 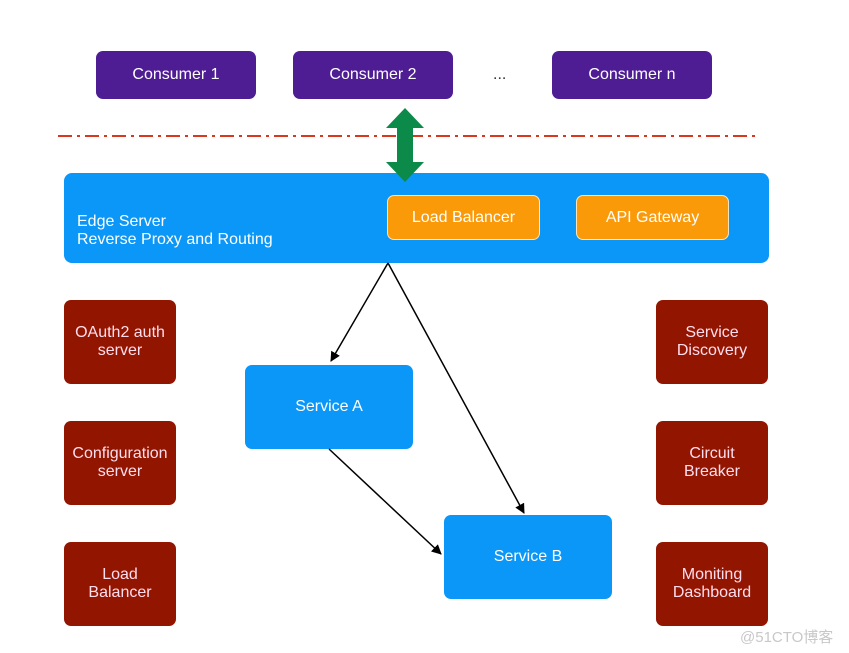 I want to click on bidirectional-arrow-icon, so click(x=405, y=145).